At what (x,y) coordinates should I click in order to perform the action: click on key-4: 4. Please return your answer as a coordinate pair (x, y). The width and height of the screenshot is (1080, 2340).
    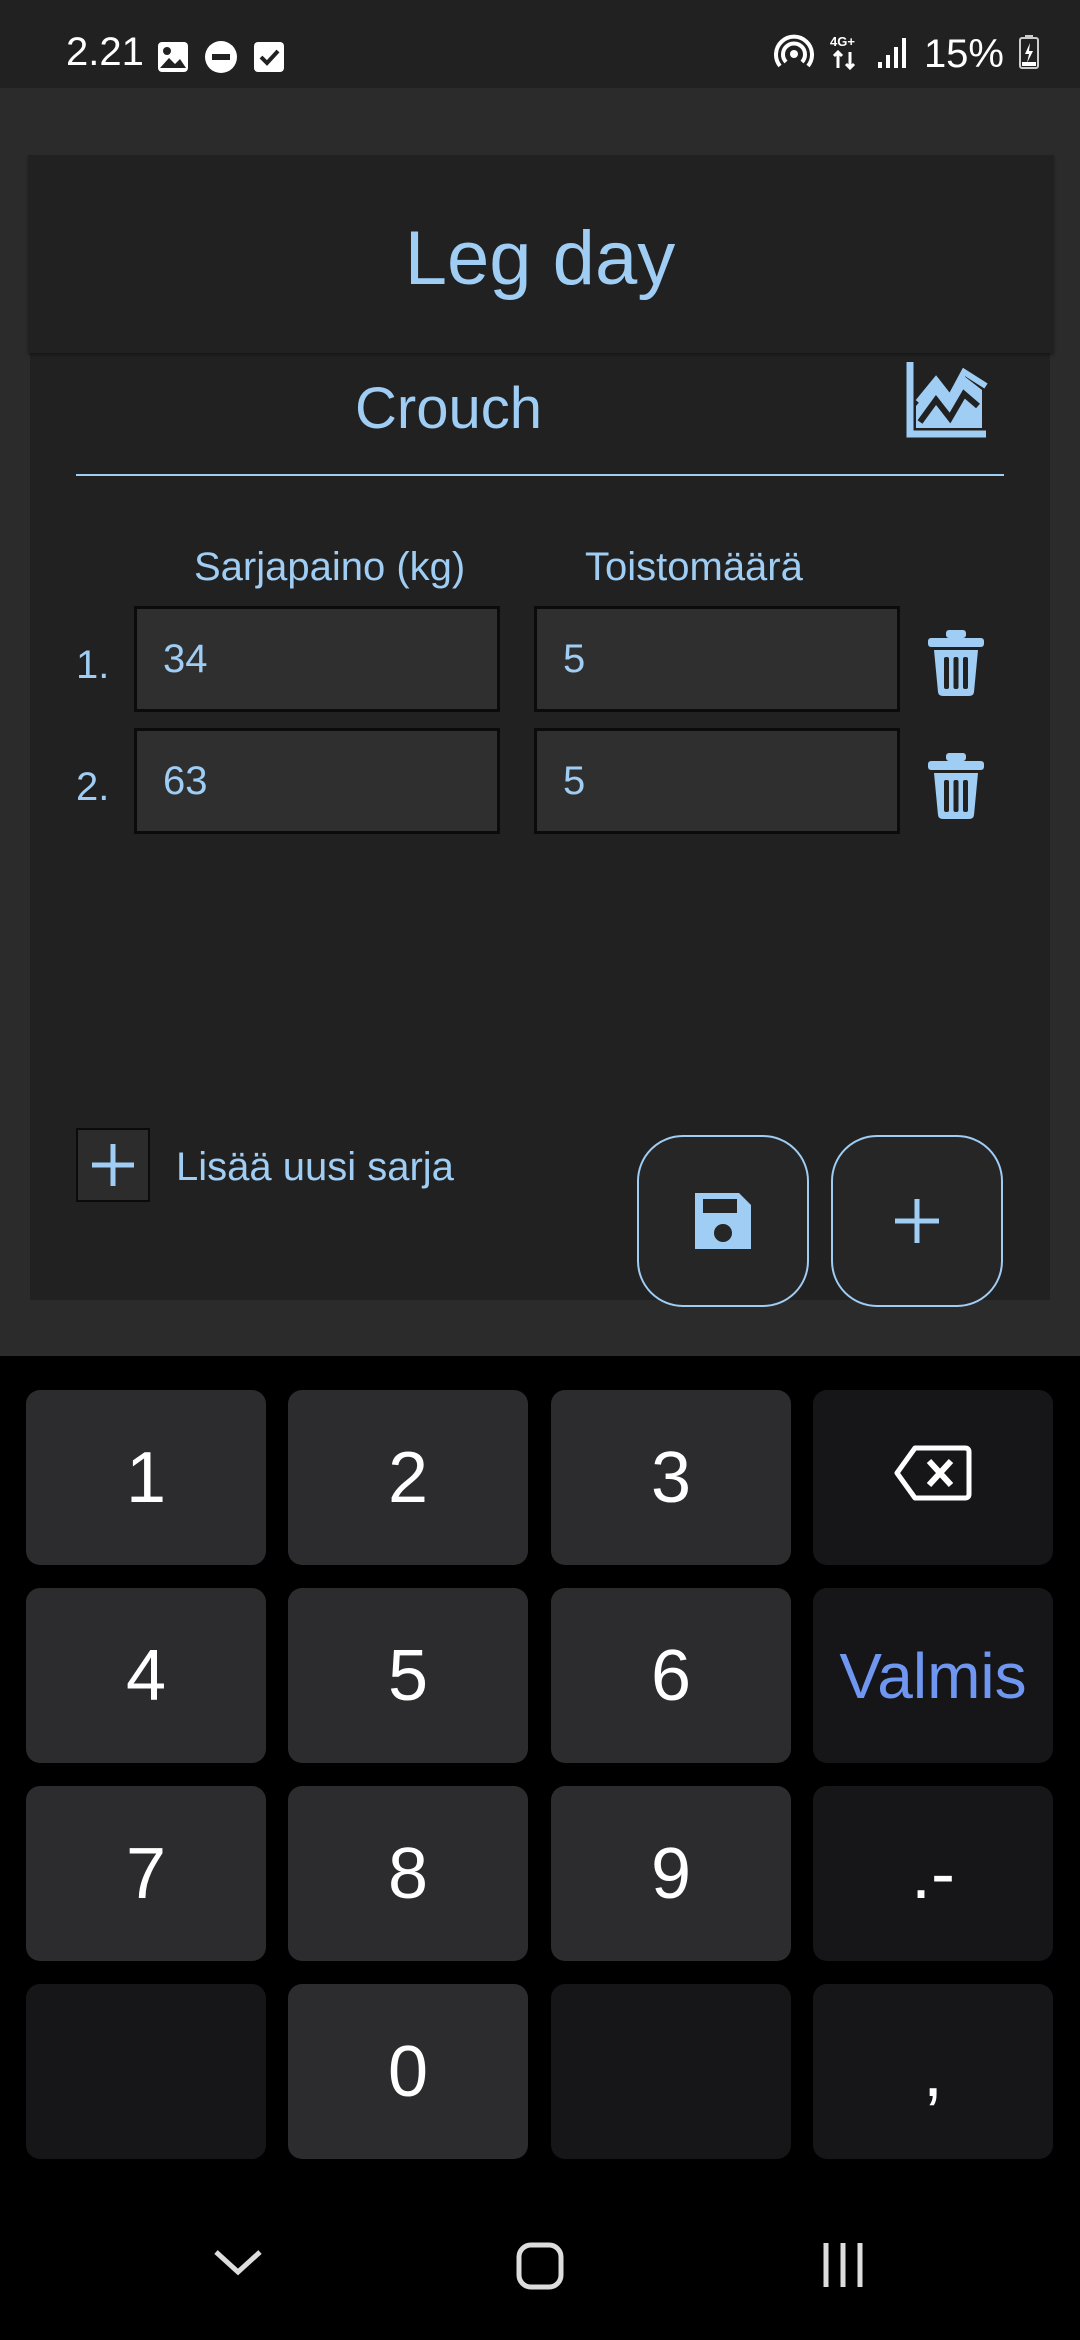
    Looking at the image, I should click on (146, 1675).